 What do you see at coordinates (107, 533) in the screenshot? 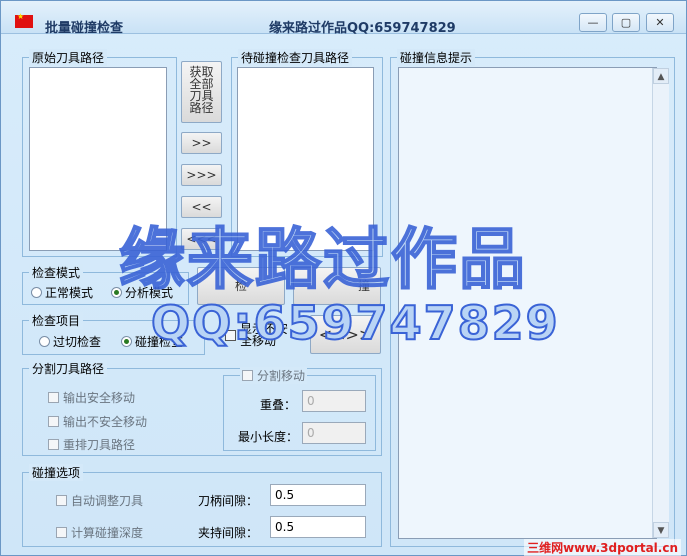
I see `calc-depth-label: 计算碰撞深度` at bounding box center [107, 533].